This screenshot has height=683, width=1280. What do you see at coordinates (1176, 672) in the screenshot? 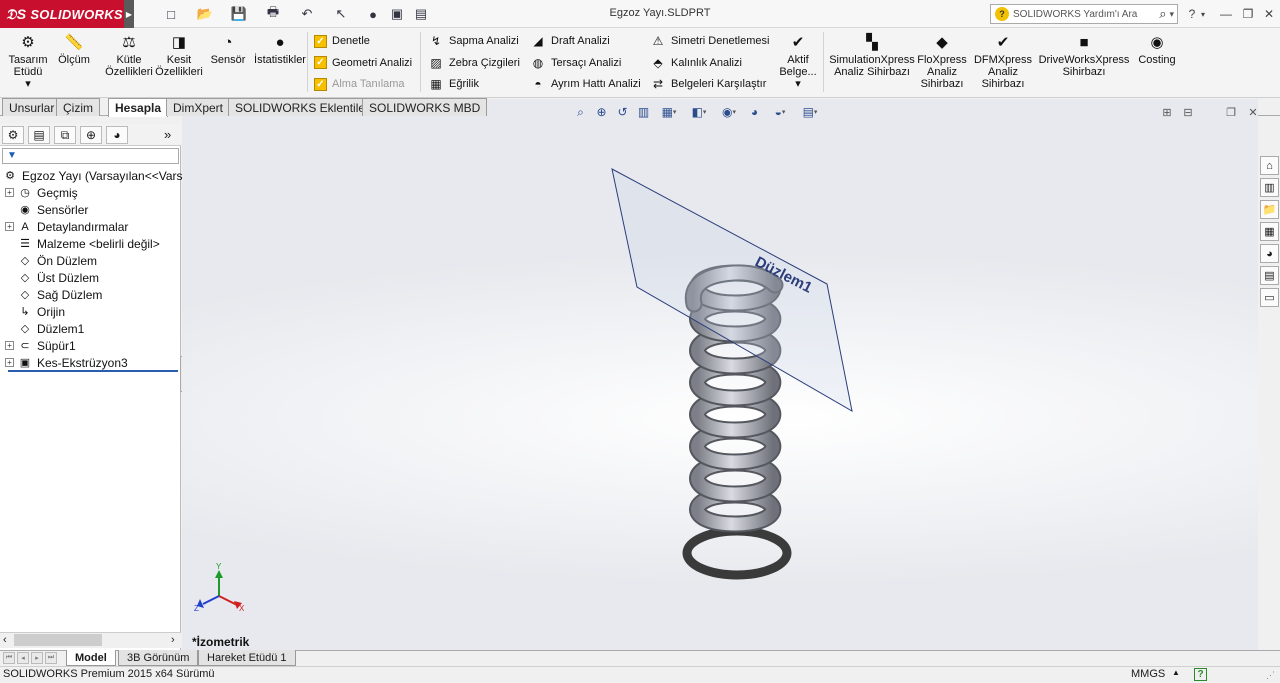
I see `unit-menu-icon: ▲` at bounding box center [1176, 672].